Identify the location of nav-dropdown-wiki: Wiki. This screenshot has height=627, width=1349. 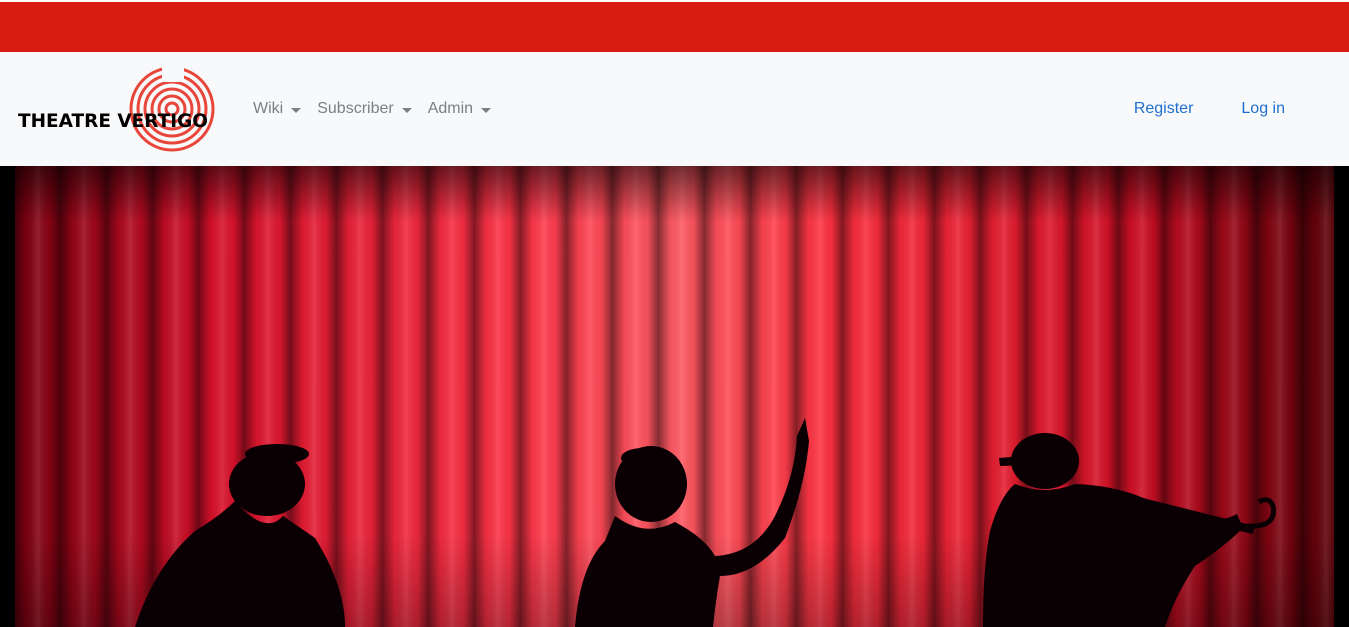
(277, 109).